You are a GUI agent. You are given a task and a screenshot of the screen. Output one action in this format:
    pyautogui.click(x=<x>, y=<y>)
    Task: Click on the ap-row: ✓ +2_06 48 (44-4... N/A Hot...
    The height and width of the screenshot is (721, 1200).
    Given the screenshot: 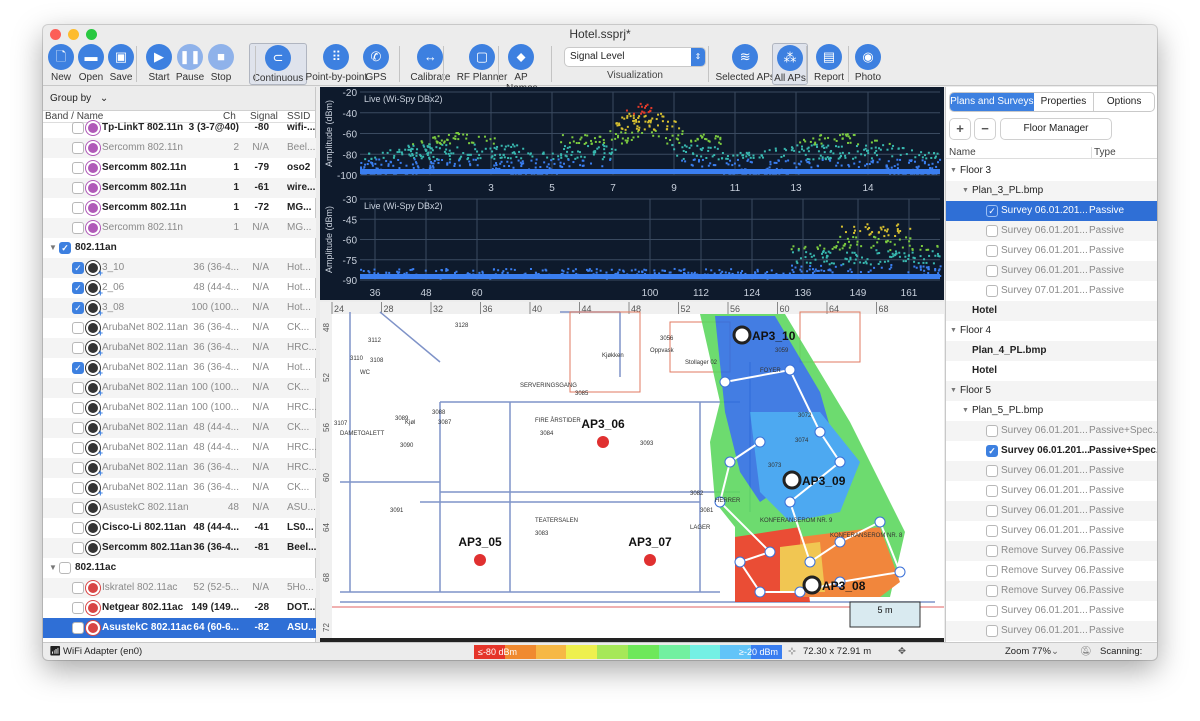 What is the action you would take?
    pyautogui.click(x=179, y=288)
    